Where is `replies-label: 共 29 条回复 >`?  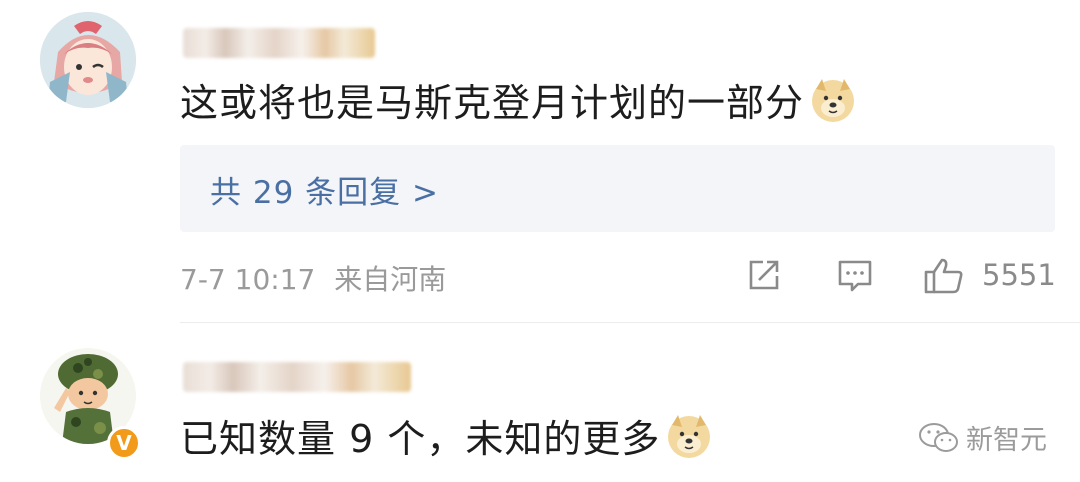 replies-label: 共 29 条回复 > is located at coordinates (324, 189).